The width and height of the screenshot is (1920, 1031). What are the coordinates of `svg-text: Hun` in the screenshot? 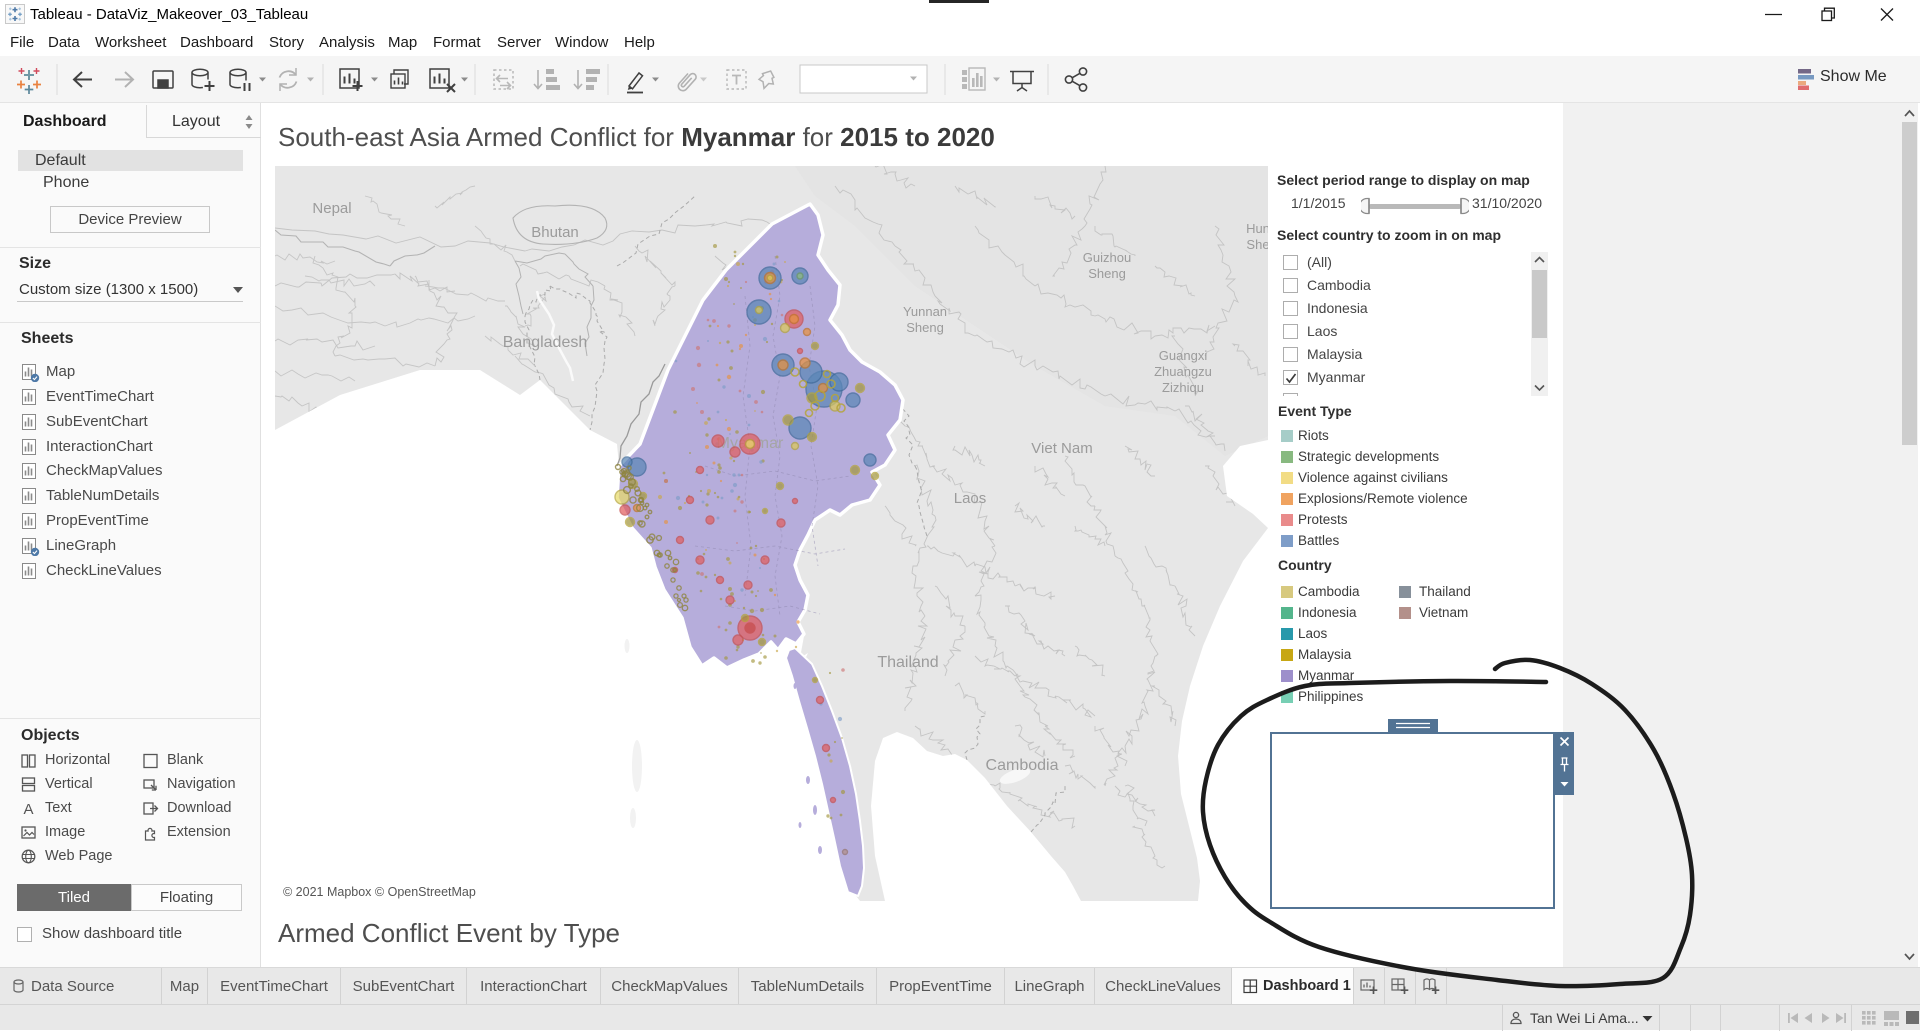 It's located at (1257, 228).